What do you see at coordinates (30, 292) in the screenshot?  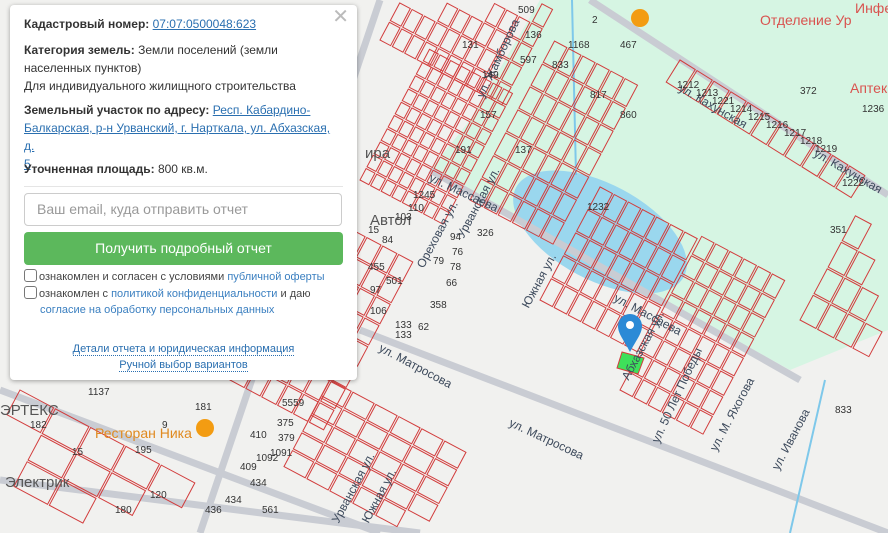 I see `privacy-checkbox` at bounding box center [30, 292].